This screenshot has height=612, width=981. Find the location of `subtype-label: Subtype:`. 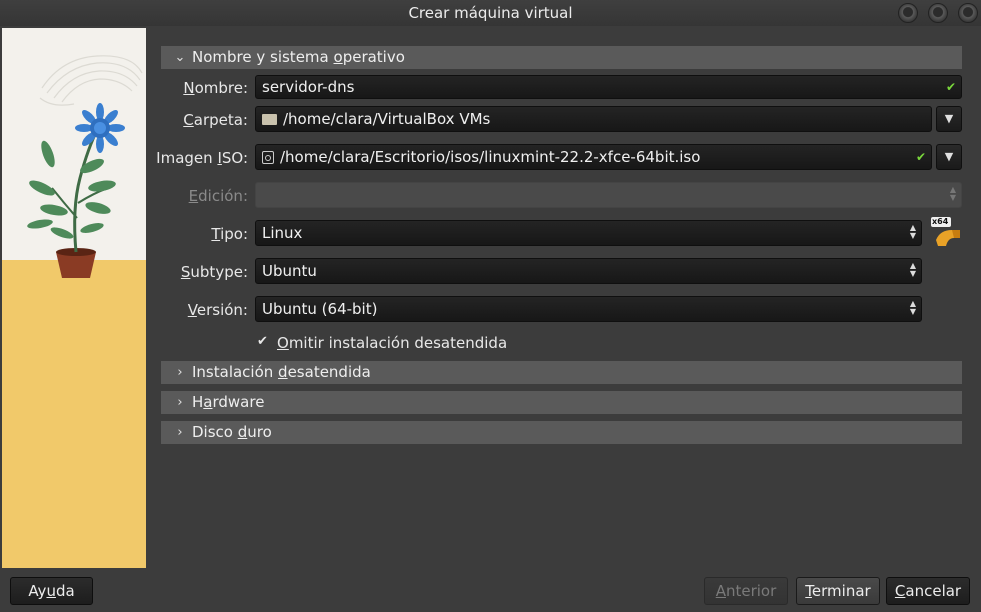

subtype-label: Subtype: is located at coordinates (214, 272).